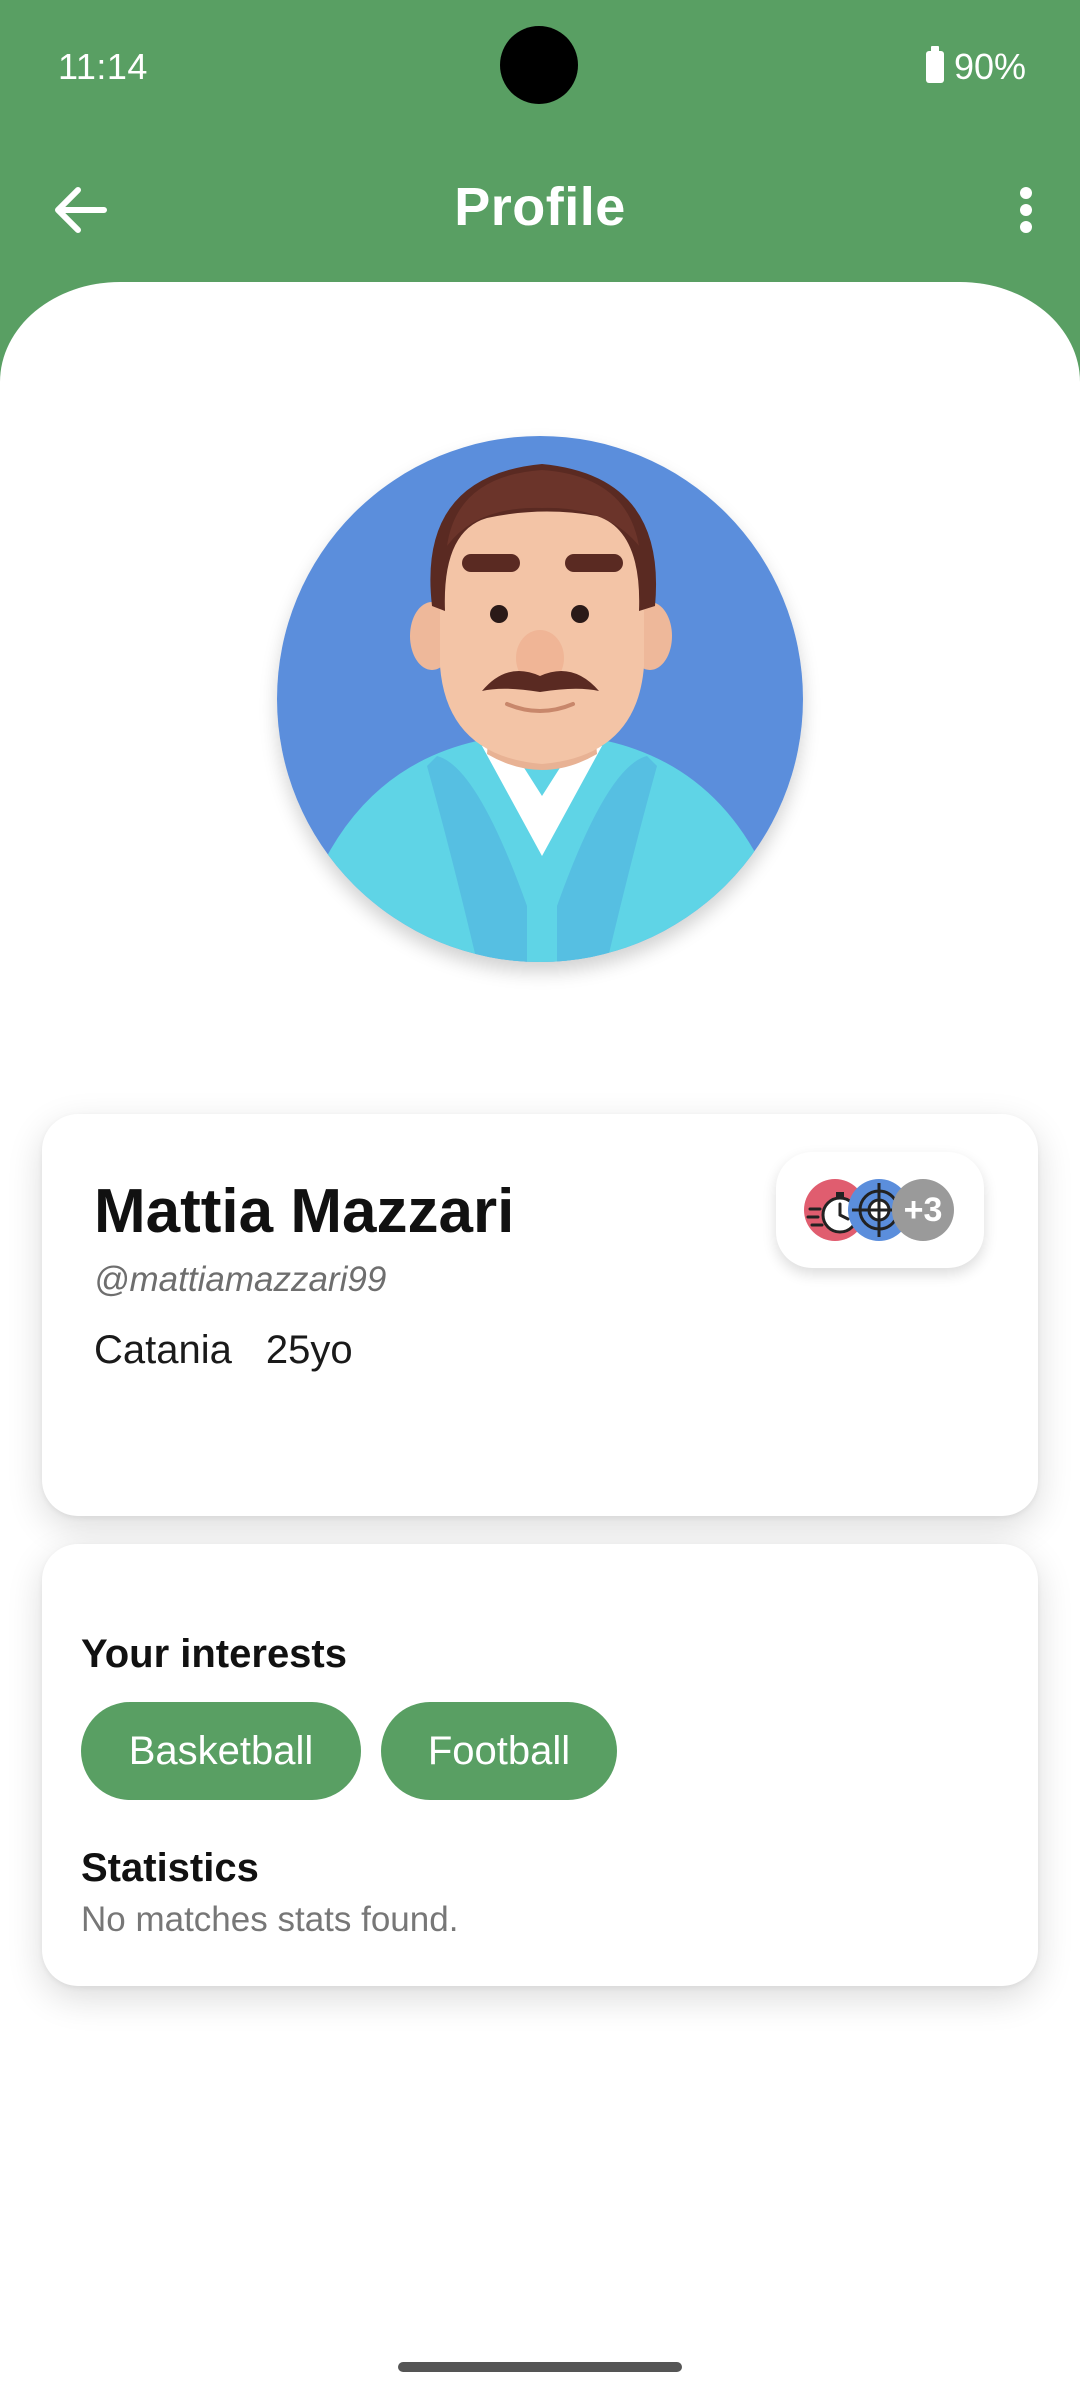  What do you see at coordinates (499, 1751) in the screenshot?
I see `interest-chip-football: Football` at bounding box center [499, 1751].